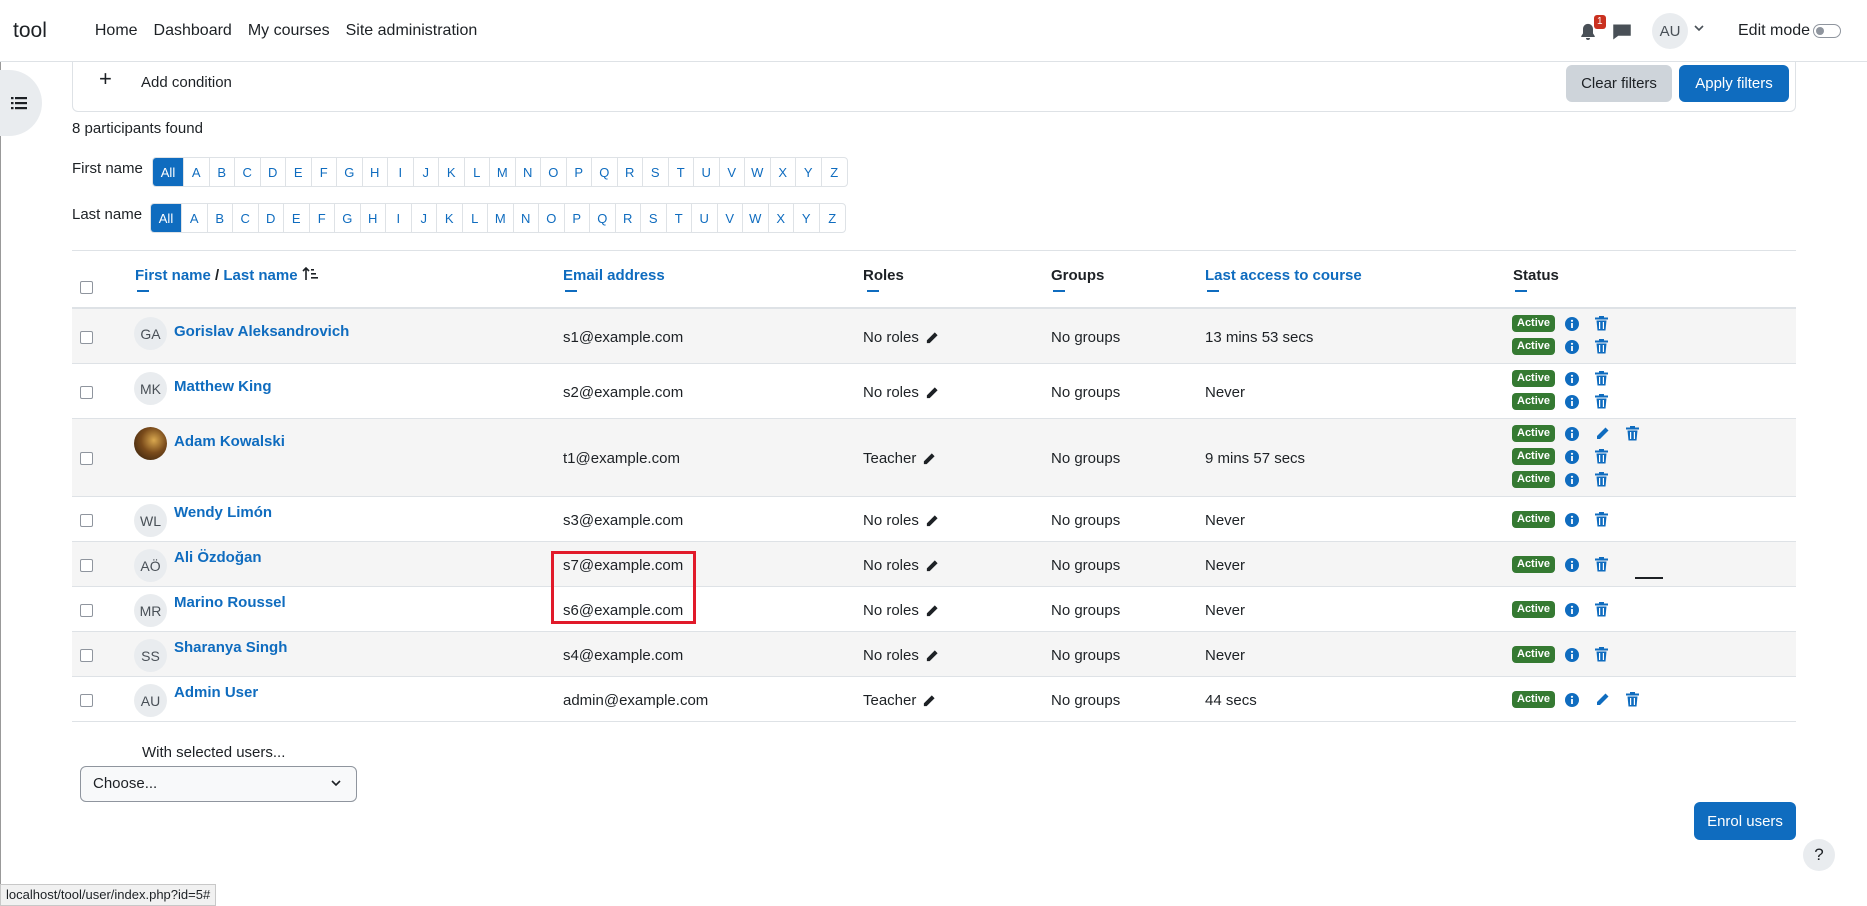  I want to click on user-name-link: Gorislav Aleksandrovich, so click(261, 331).